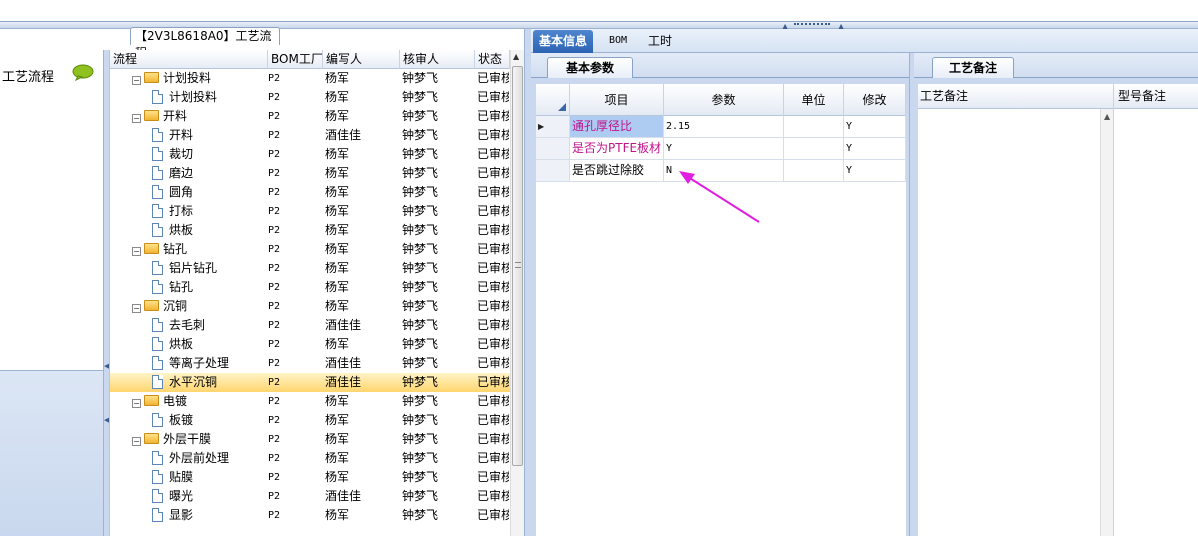 The image size is (1198, 536). I want to click on column-header-writer: 编写人, so click(361, 59).